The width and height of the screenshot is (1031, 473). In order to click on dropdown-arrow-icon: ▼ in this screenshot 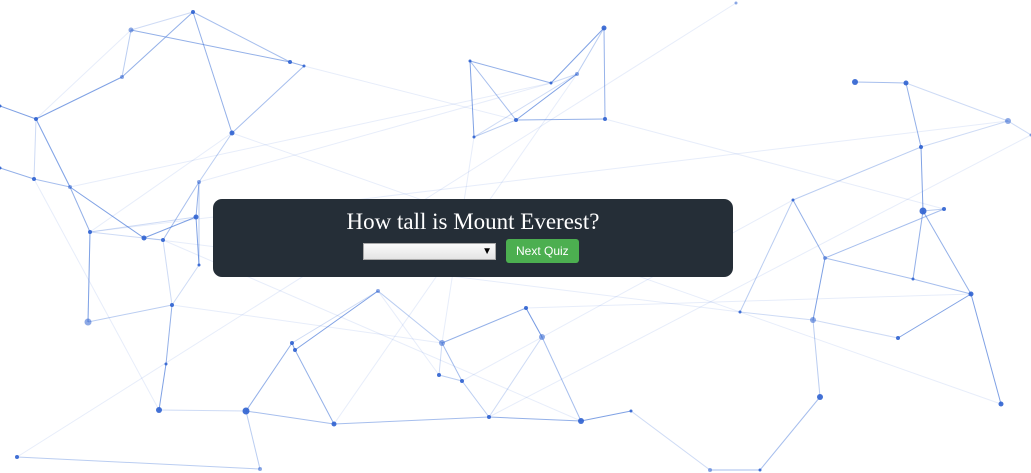, I will do `click(487, 251)`.